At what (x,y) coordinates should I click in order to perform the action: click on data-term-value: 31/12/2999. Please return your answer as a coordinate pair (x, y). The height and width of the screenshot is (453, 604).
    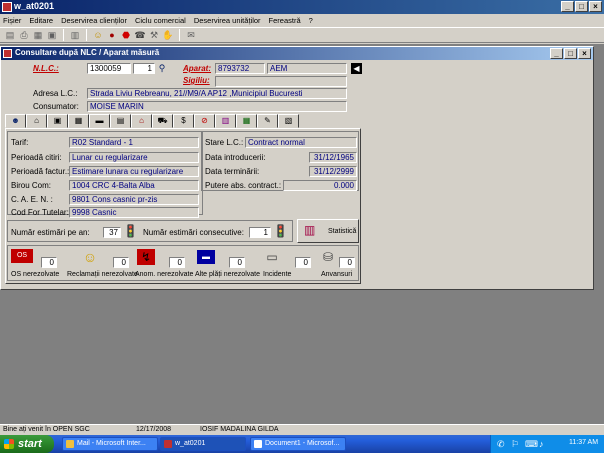
    Looking at the image, I should click on (333, 171).